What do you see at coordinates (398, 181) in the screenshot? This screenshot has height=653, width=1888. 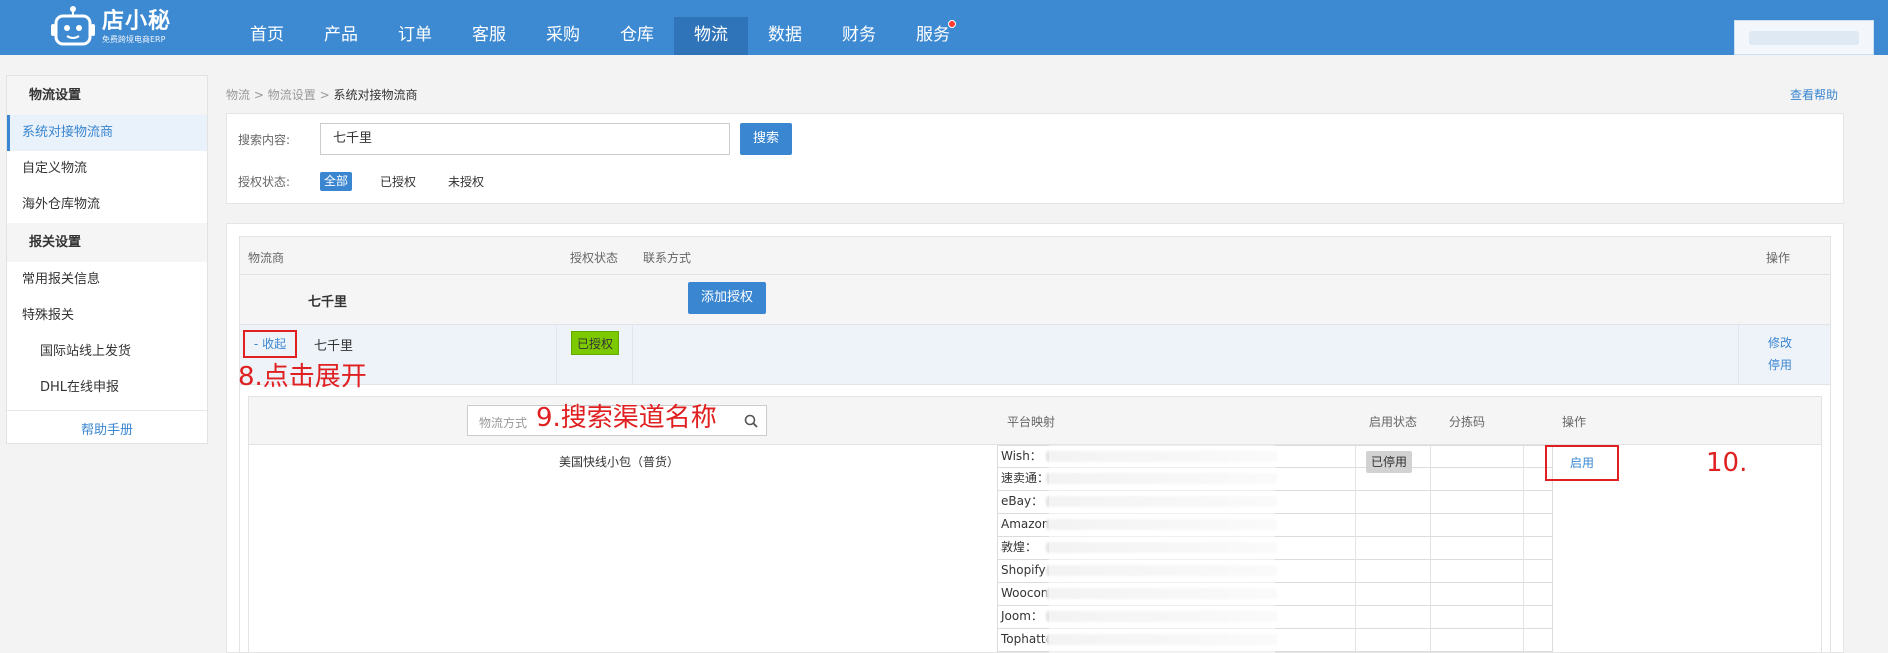 I see `auth-filter-authorized: 已授权` at bounding box center [398, 181].